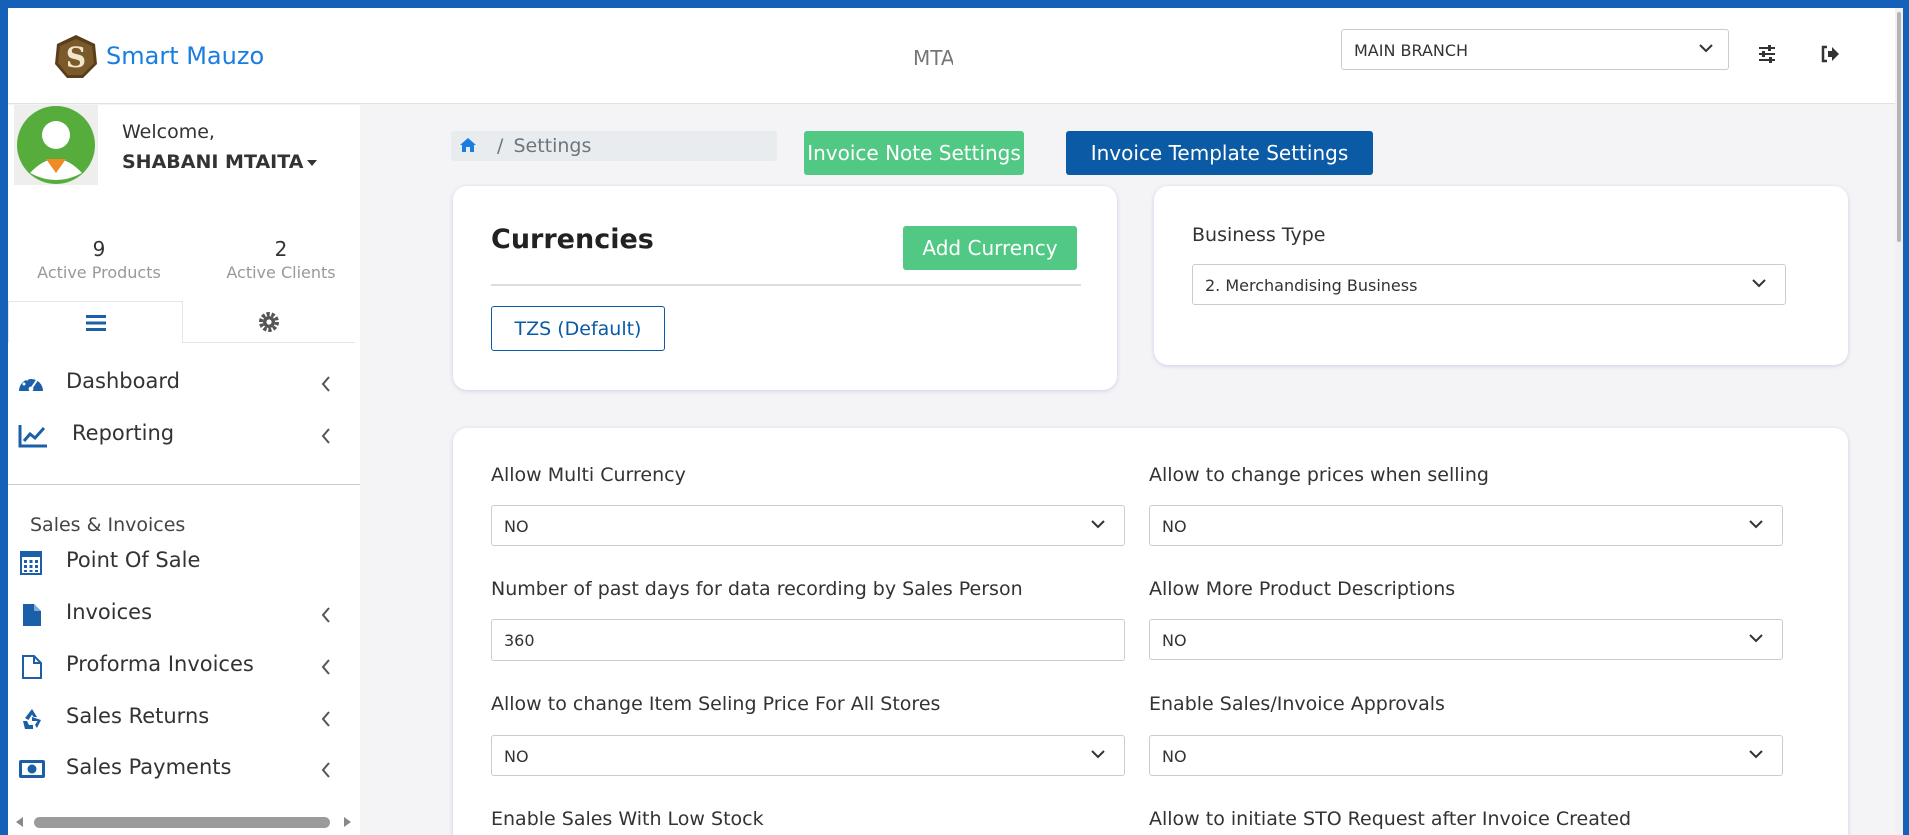 This screenshot has width=1909, height=835. What do you see at coordinates (1767, 54) in the screenshot?
I see `sliders-icon` at bounding box center [1767, 54].